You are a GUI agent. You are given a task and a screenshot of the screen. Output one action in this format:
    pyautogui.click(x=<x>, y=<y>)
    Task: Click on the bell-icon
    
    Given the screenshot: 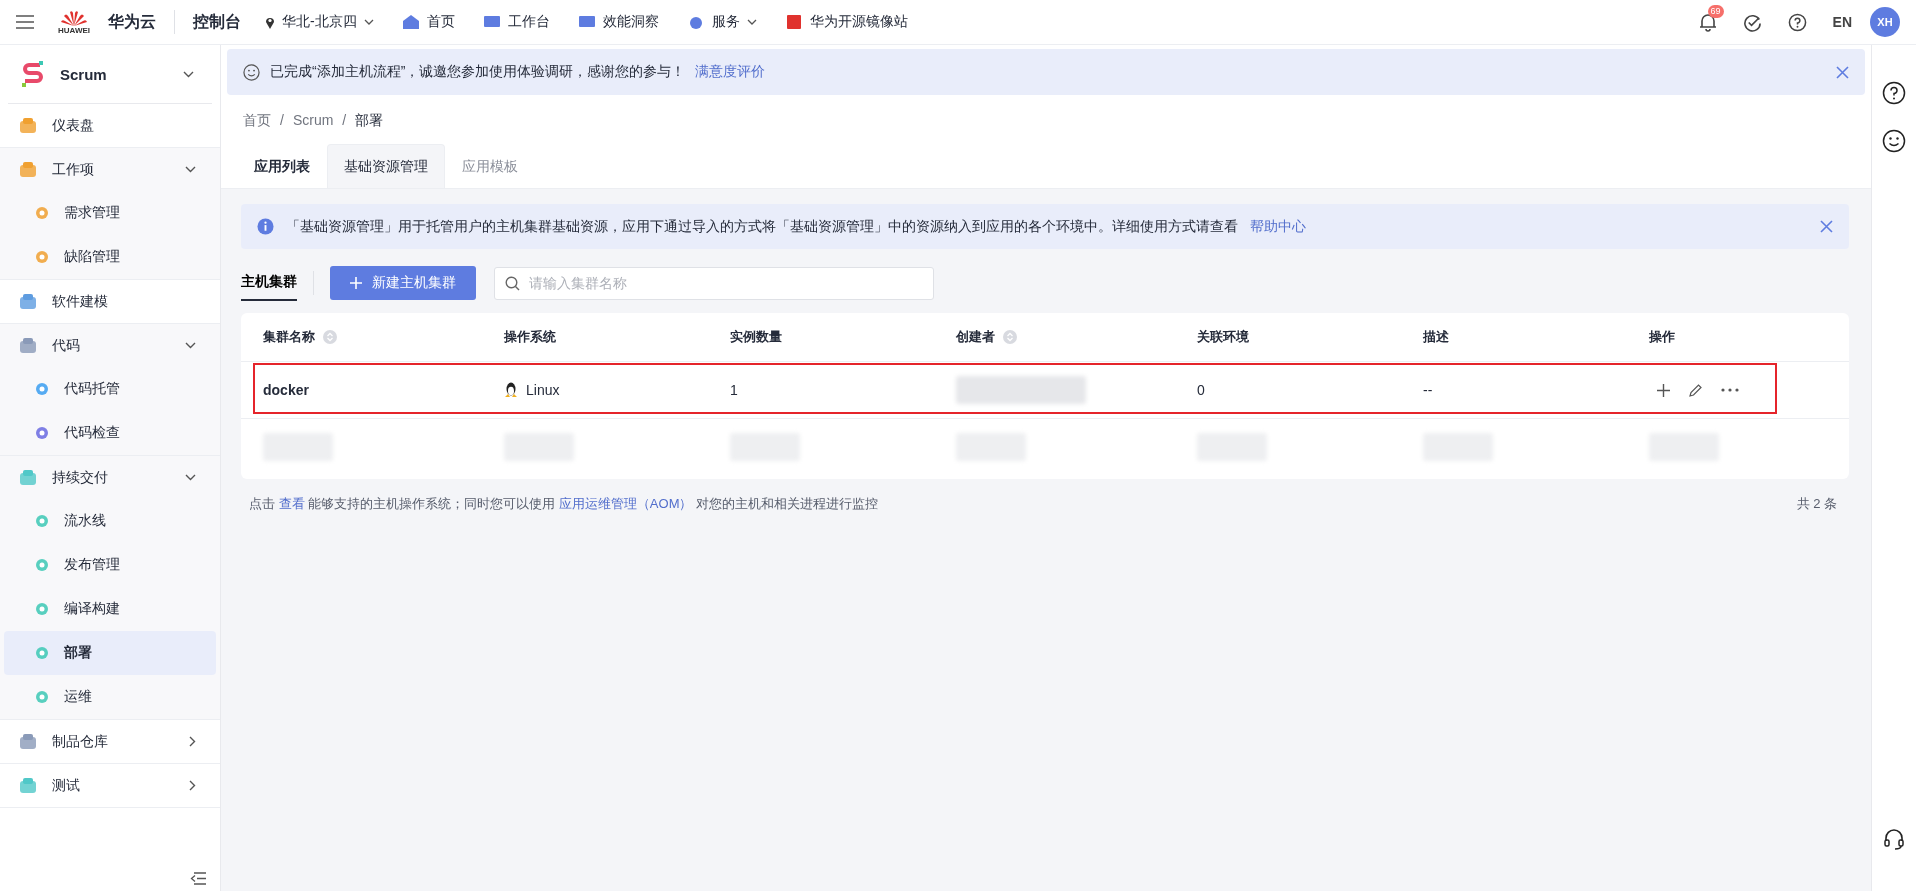 What is the action you would take?
    pyautogui.click(x=1707, y=22)
    